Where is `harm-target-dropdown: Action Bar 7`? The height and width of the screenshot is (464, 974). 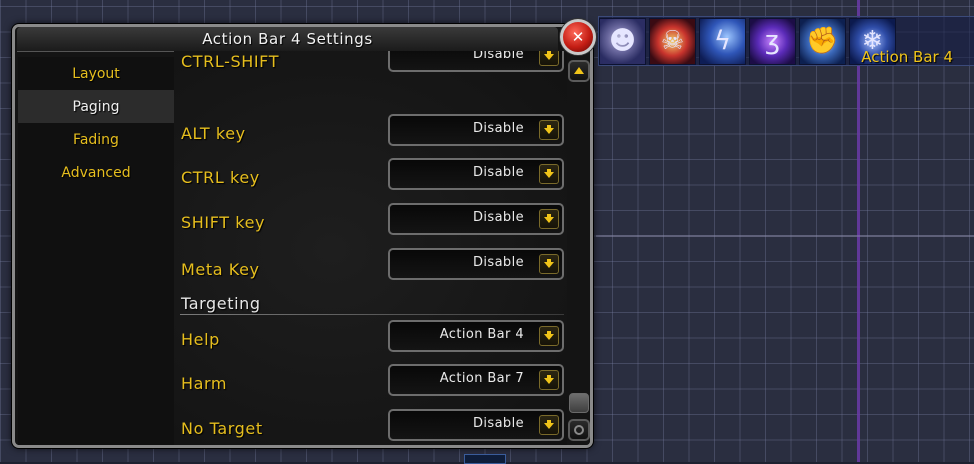
harm-target-dropdown: Action Bar 7 is located at coordinates (476, 380).